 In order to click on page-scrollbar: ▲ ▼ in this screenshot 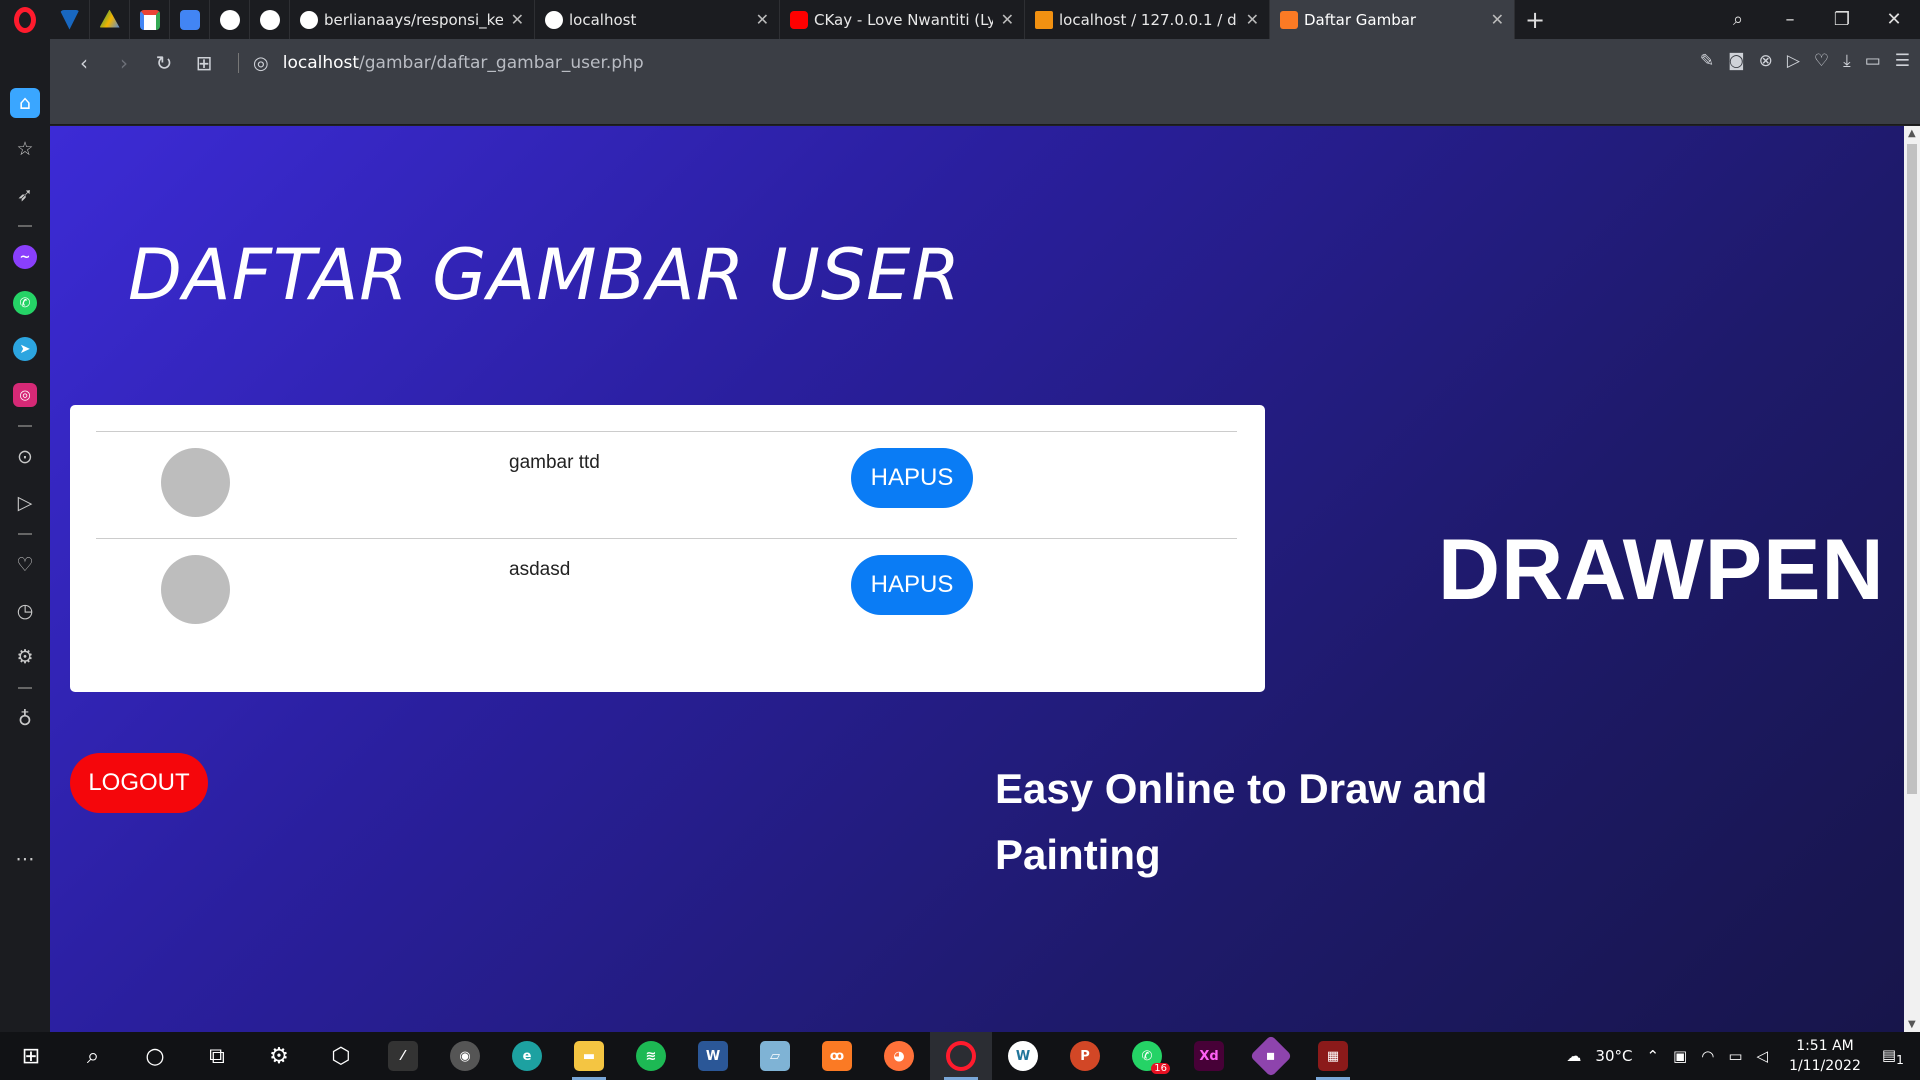, I will do `click(1912, 579)`.